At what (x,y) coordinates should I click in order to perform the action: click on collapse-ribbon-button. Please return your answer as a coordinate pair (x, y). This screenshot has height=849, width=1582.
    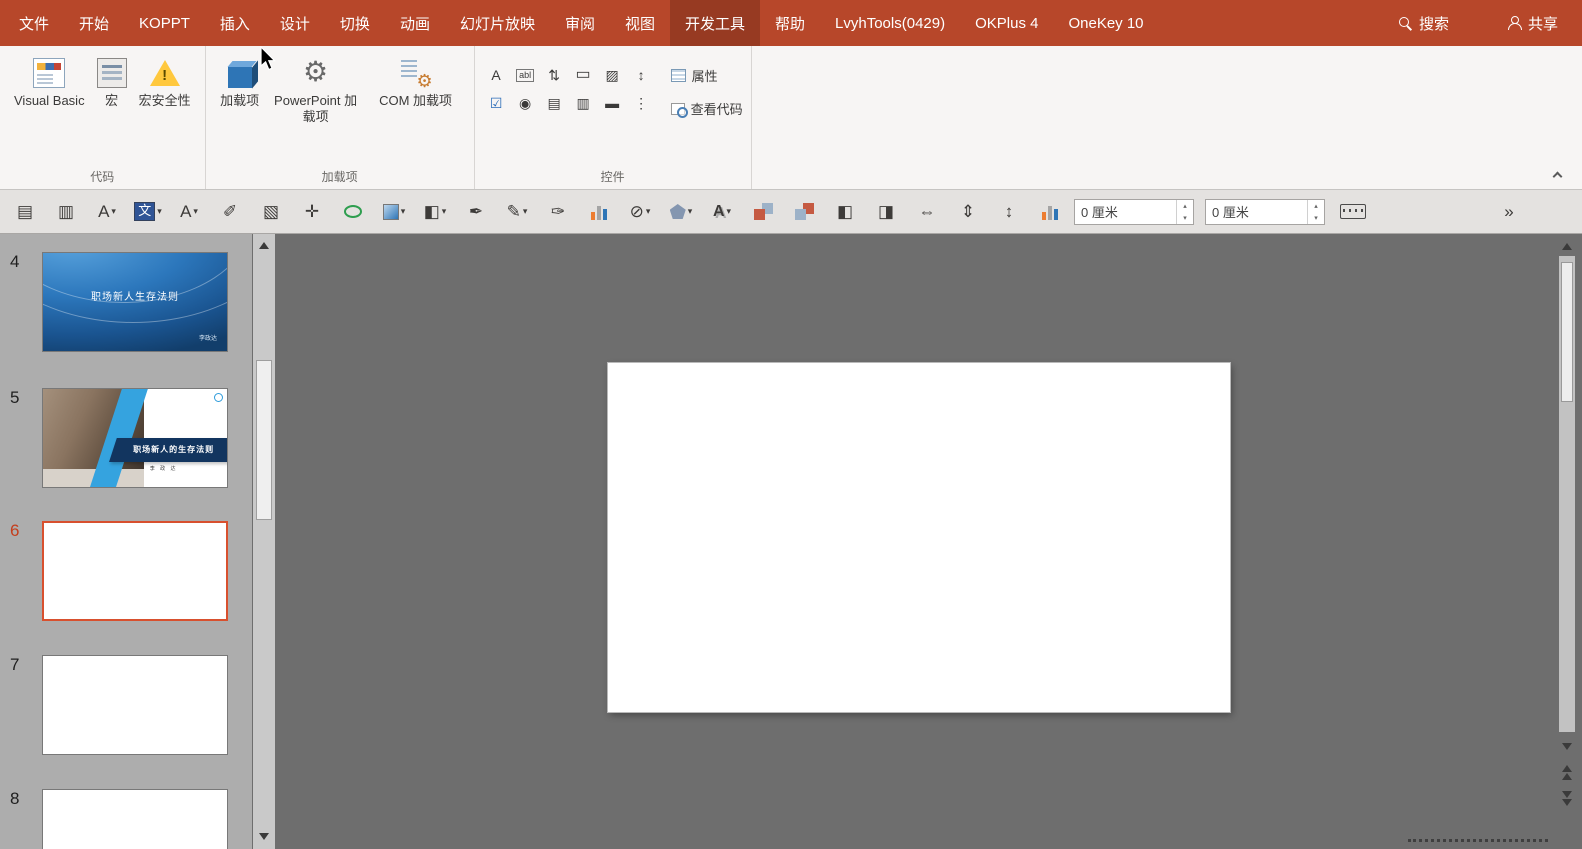
    Looking at the image, I should click on (1557, 176).